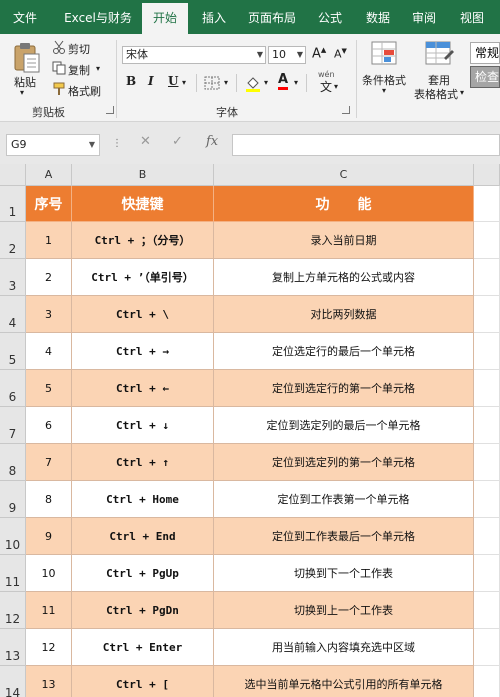 The width and height of the screenshot is (500, 697). Describe the element at coordinates (98, 17) in the screenshot. I see `tab-excel-finance: Excel与财务` at that location.